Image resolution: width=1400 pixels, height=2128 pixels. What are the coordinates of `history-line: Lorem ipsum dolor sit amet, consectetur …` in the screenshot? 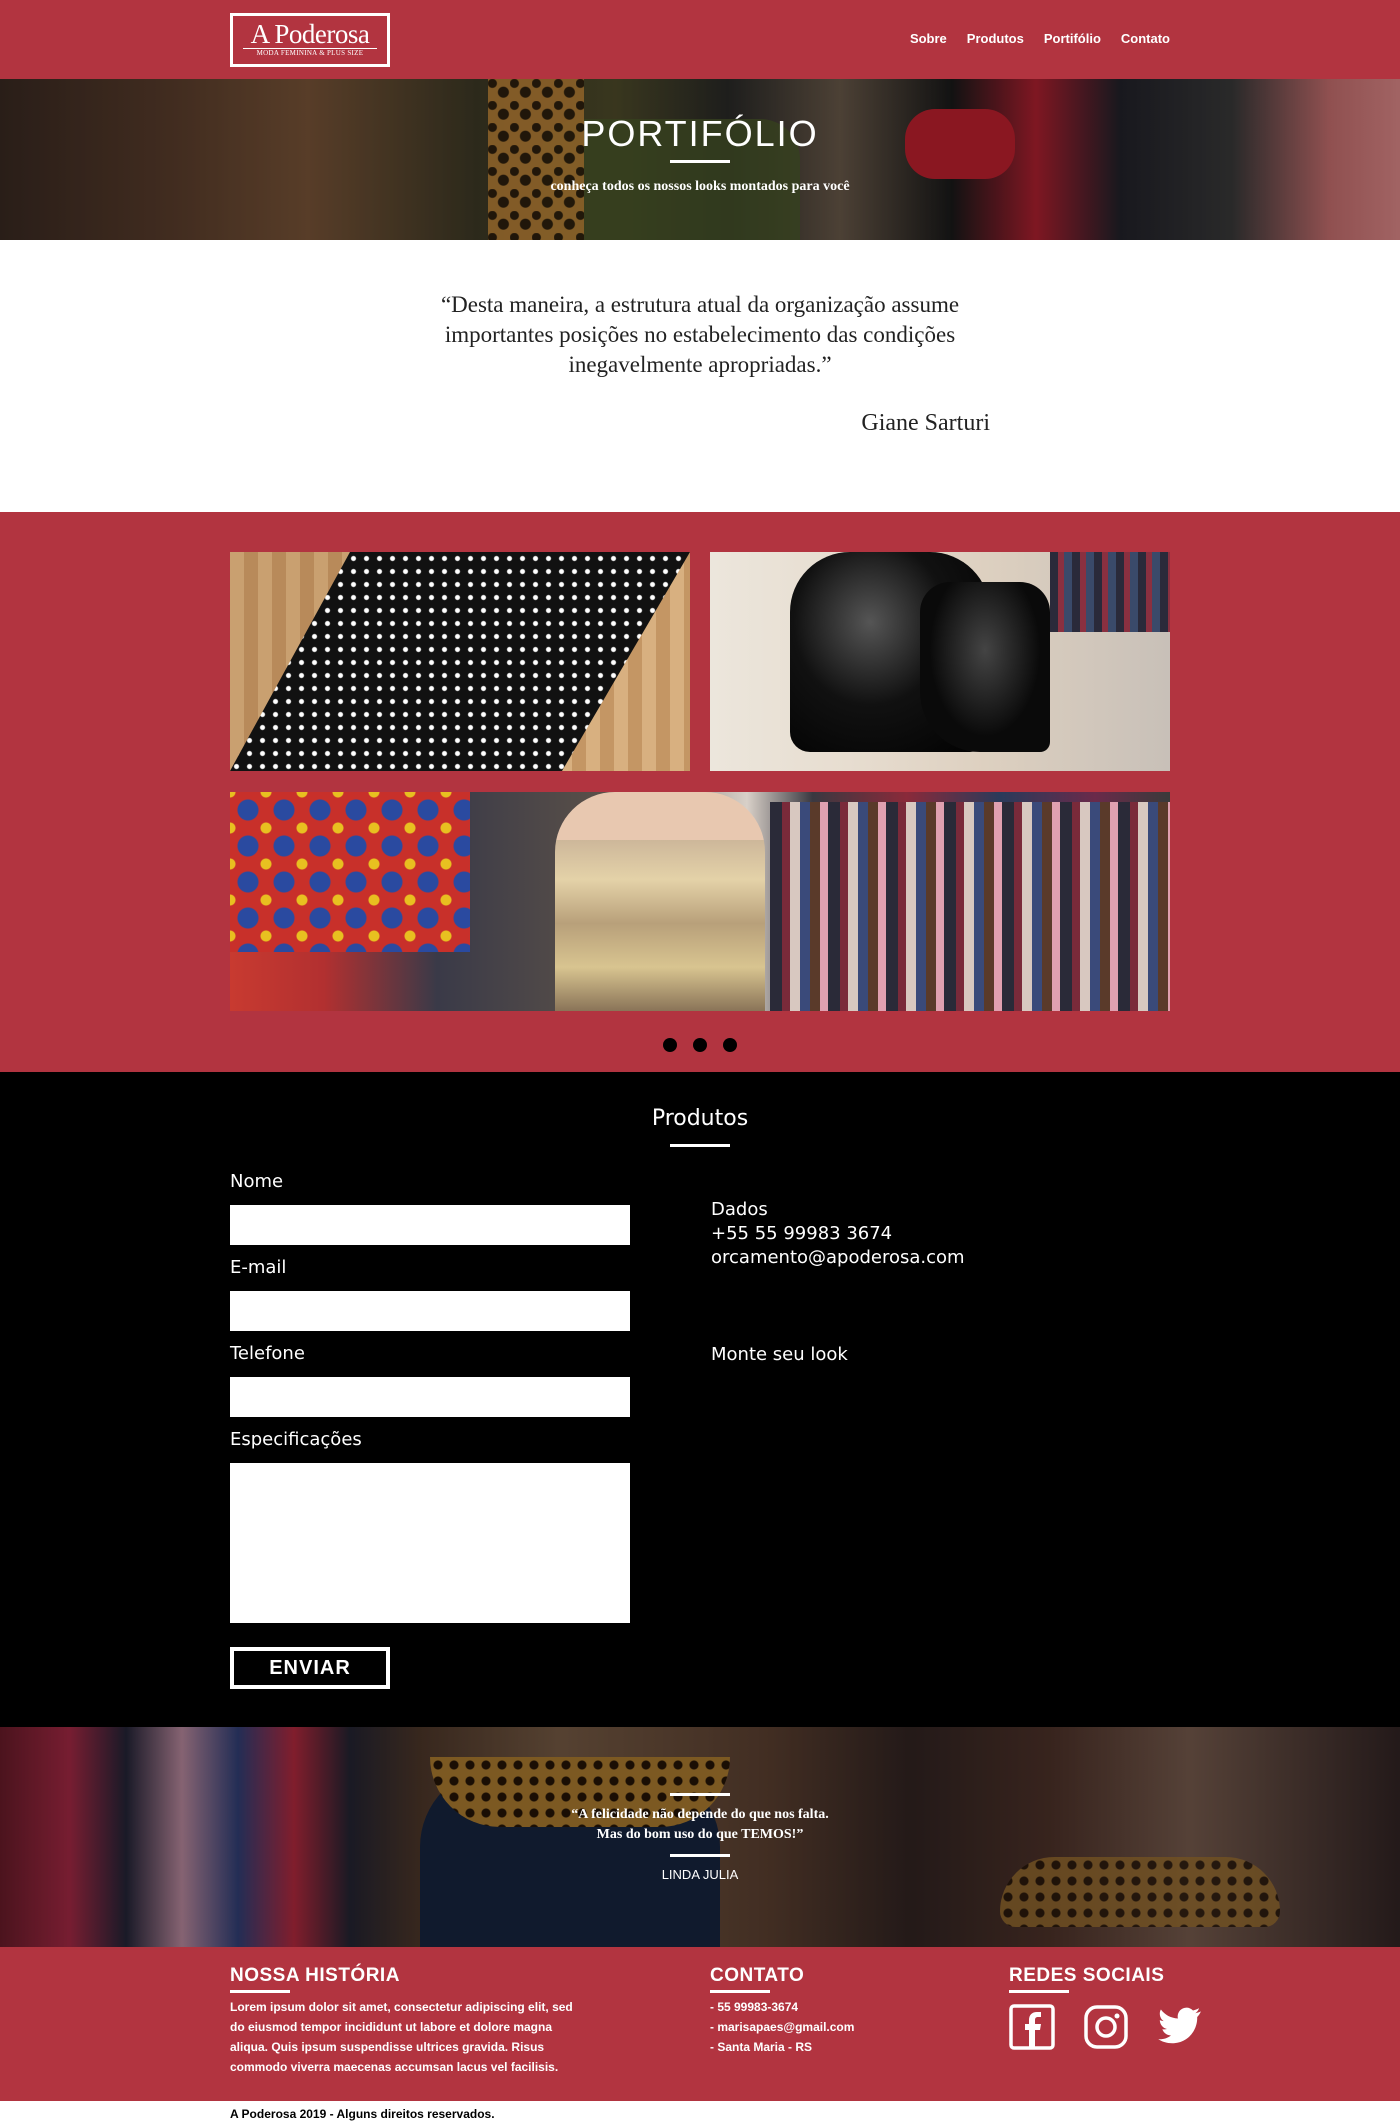 It's located at (401, 2007).